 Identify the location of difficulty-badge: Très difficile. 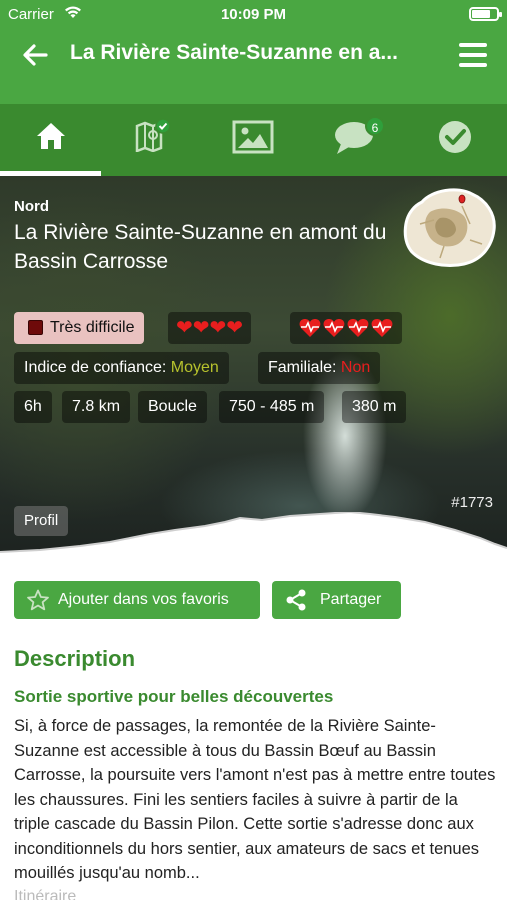
(79, 328).